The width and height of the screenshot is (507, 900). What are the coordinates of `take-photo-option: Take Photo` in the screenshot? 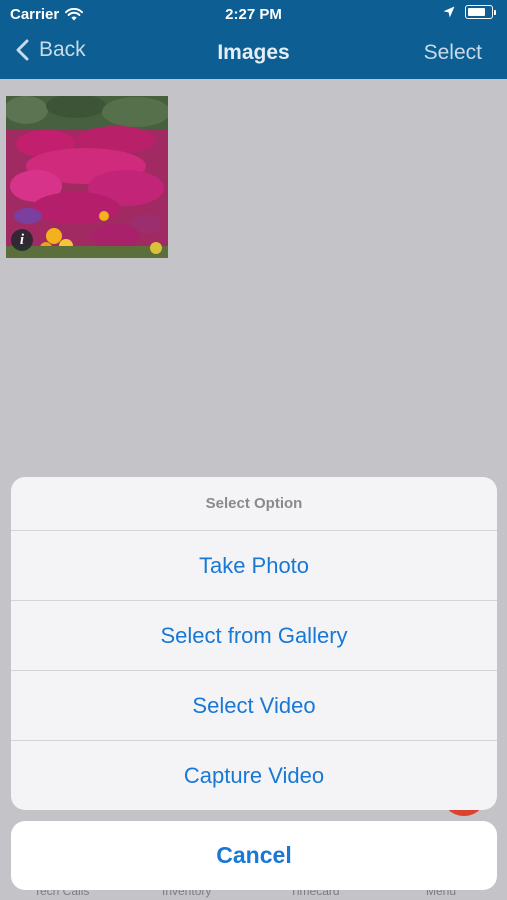 It's located at (254, 566).